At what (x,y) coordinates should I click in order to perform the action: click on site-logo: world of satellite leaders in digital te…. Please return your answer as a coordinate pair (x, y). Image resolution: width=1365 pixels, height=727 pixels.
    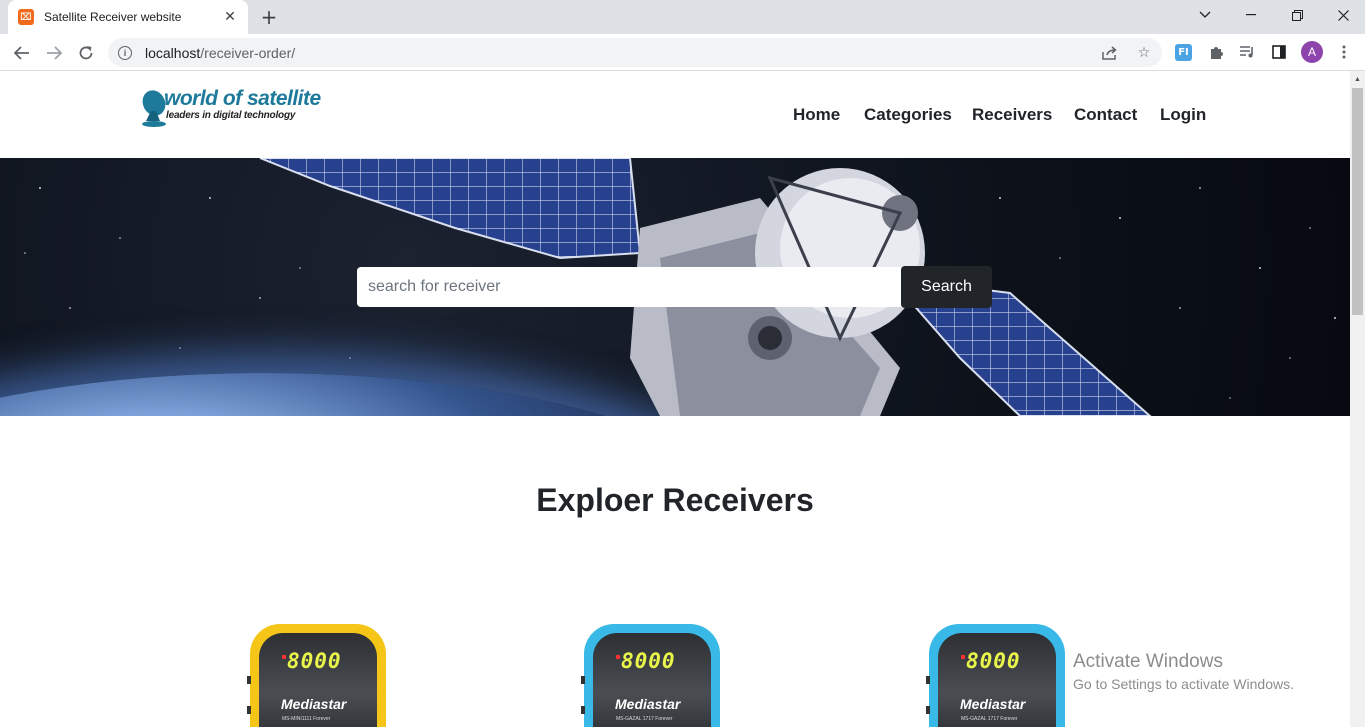
    Looking at the image, I should click on (230, 107).